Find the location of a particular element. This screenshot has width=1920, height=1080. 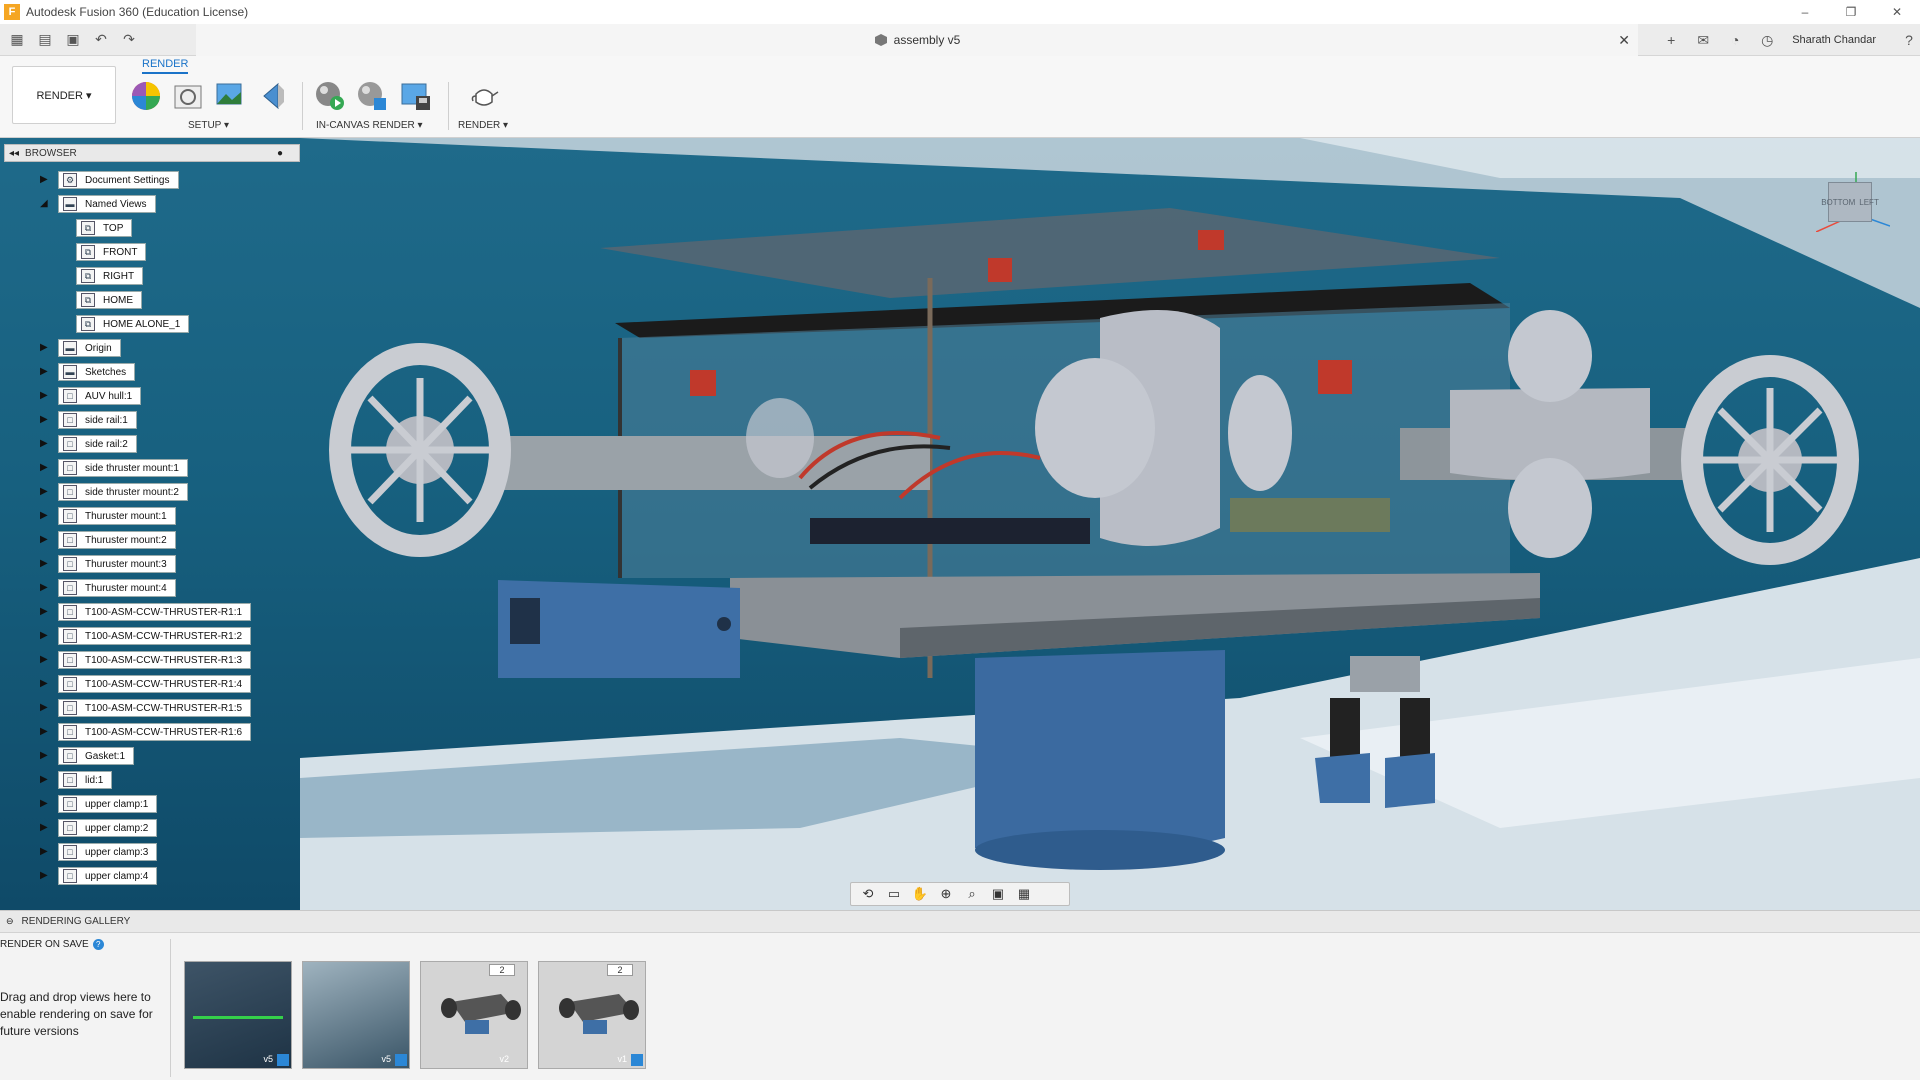

browser-item-chip: □ Thuruster mount:4 is located at coordinates (117, 588).